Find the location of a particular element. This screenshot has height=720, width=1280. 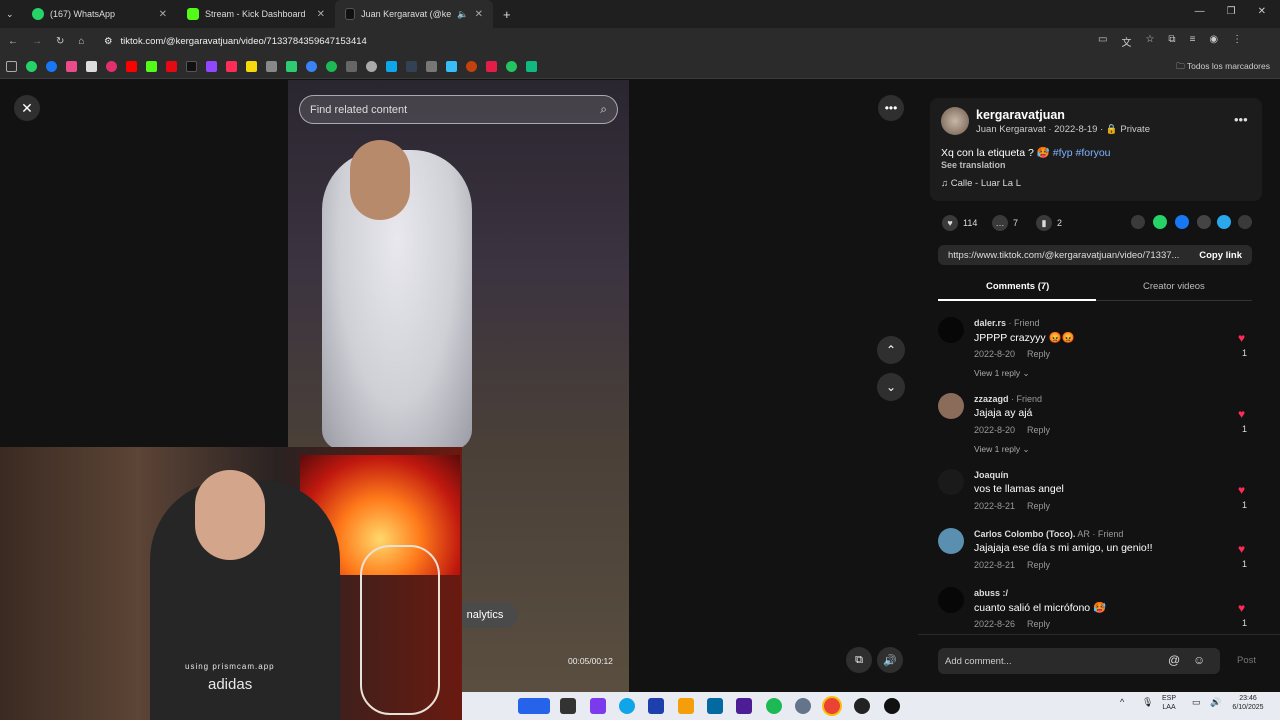

star-icon: ☆ is located at coordinates (1149, 41).